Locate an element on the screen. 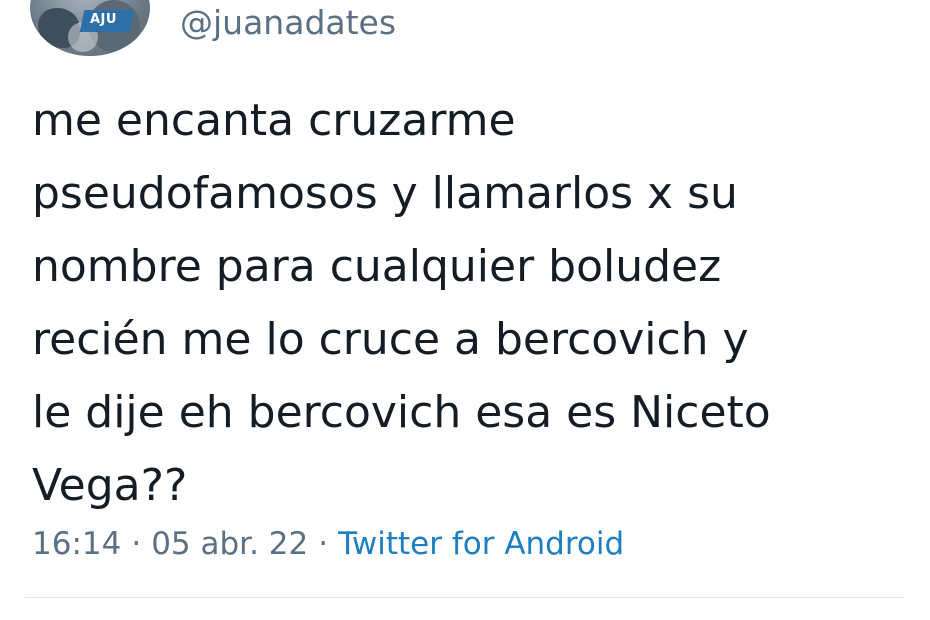 Image resolution: width=930 pixels, height=620 pixels. avatar-banner-text: AJU is located at coordinates (103, 19).